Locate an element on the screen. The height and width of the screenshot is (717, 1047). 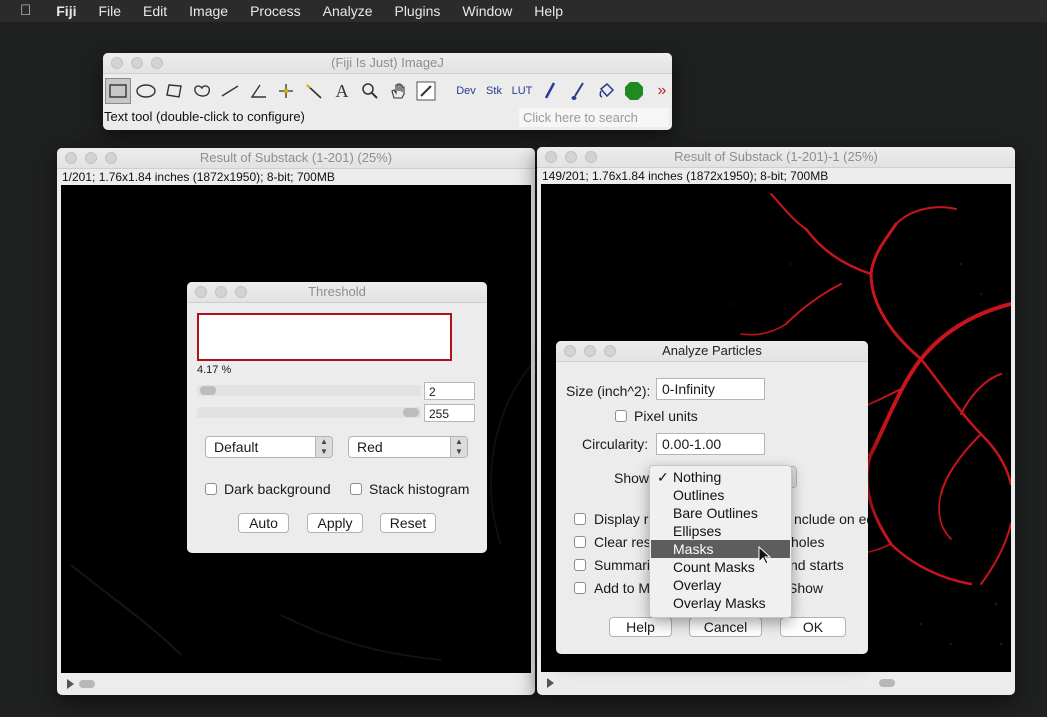
search-input: Click here to search is located at coordinates (594, 117).